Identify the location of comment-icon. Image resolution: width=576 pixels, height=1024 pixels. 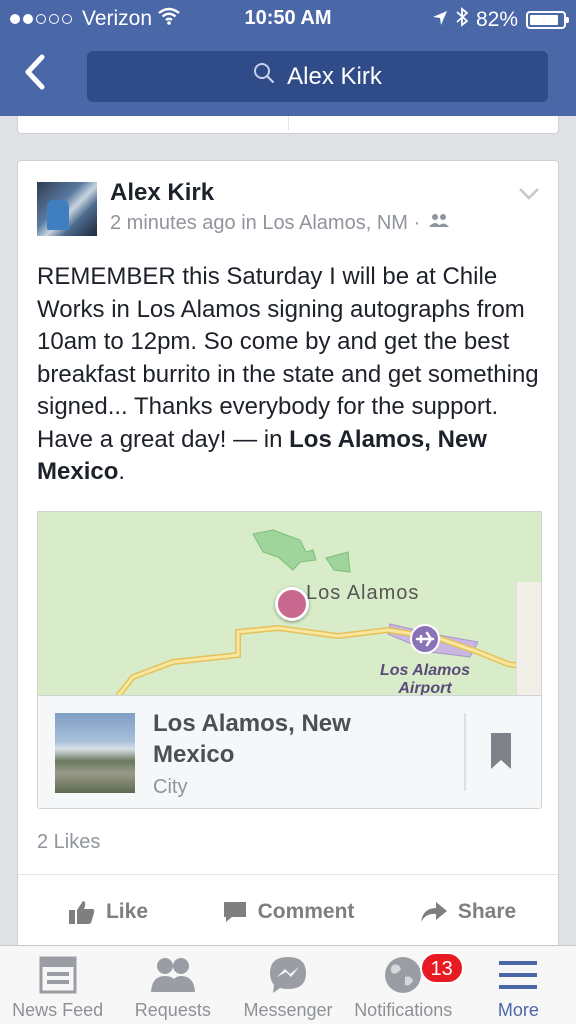
(234, 912).